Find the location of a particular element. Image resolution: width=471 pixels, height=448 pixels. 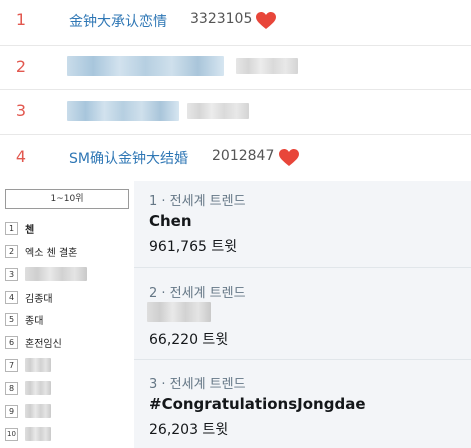

worldwide-trend-2: 2 · 전세계 트렌드 66,220 트윗 is located at coordinates (302, 313).